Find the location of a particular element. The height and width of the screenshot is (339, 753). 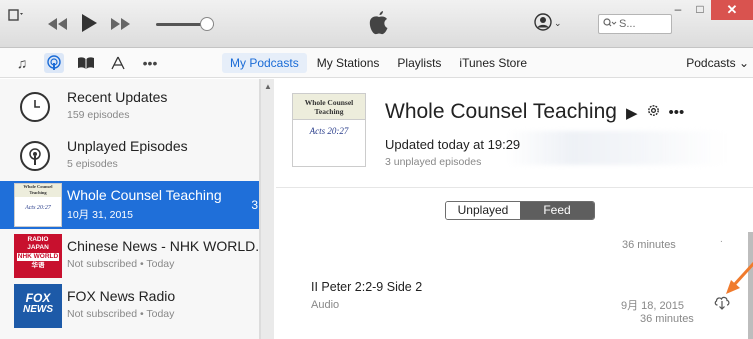

apple-logo-icon is located at coordinates (379, 23).